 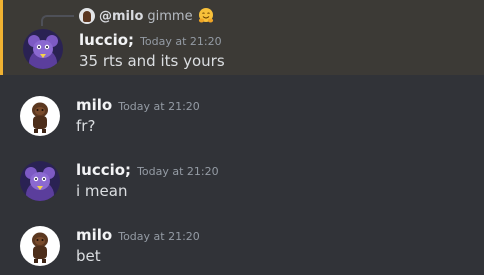 I want to click on reply-author: @milo, so click(x=121, y=16).